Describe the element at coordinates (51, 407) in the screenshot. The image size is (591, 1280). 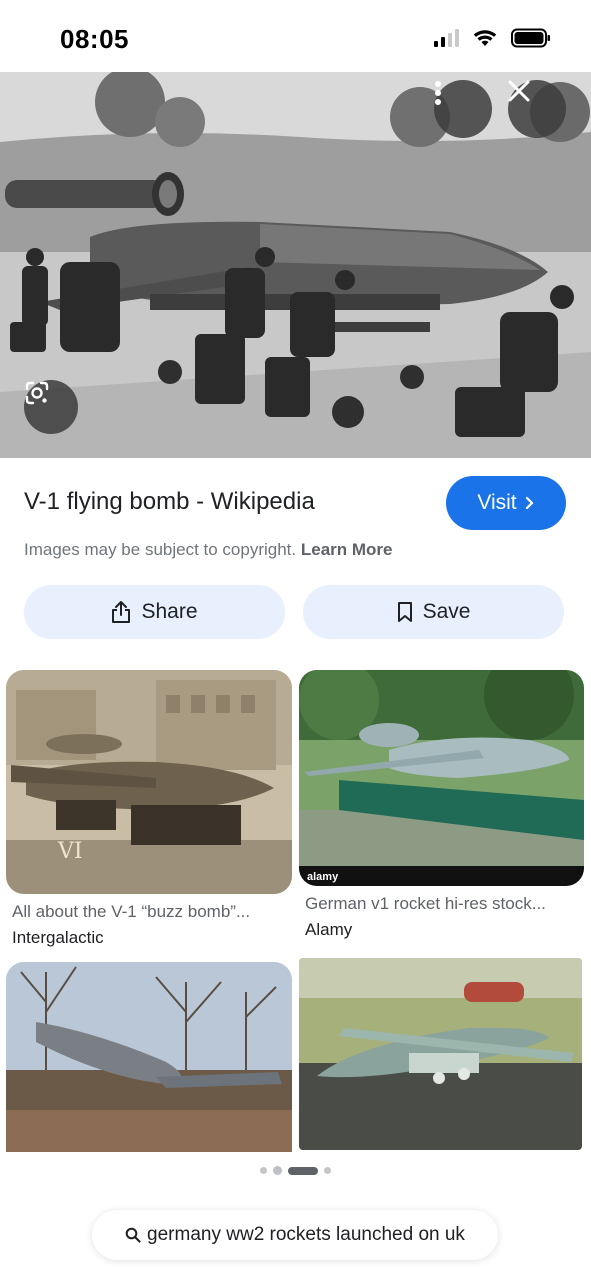
I see `lens-button` at that location.